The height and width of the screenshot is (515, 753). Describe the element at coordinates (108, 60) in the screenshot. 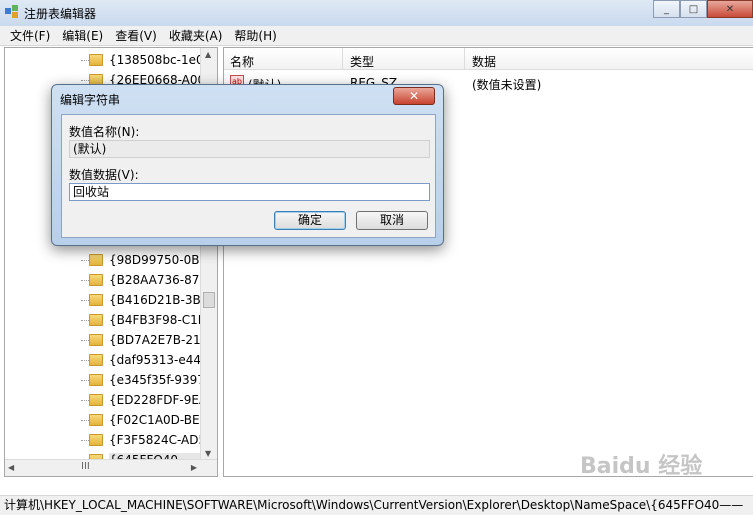

I see `tree-item: {138508bc-1e03` at that location.